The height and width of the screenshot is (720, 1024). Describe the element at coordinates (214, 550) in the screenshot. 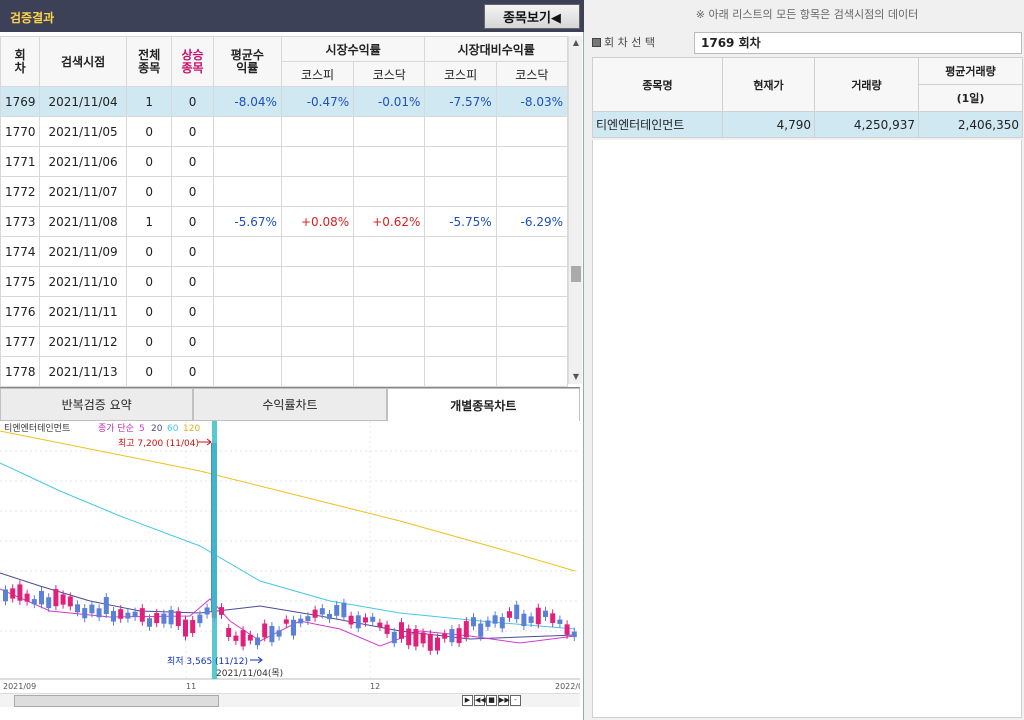

I see `date-cursor` at that location.